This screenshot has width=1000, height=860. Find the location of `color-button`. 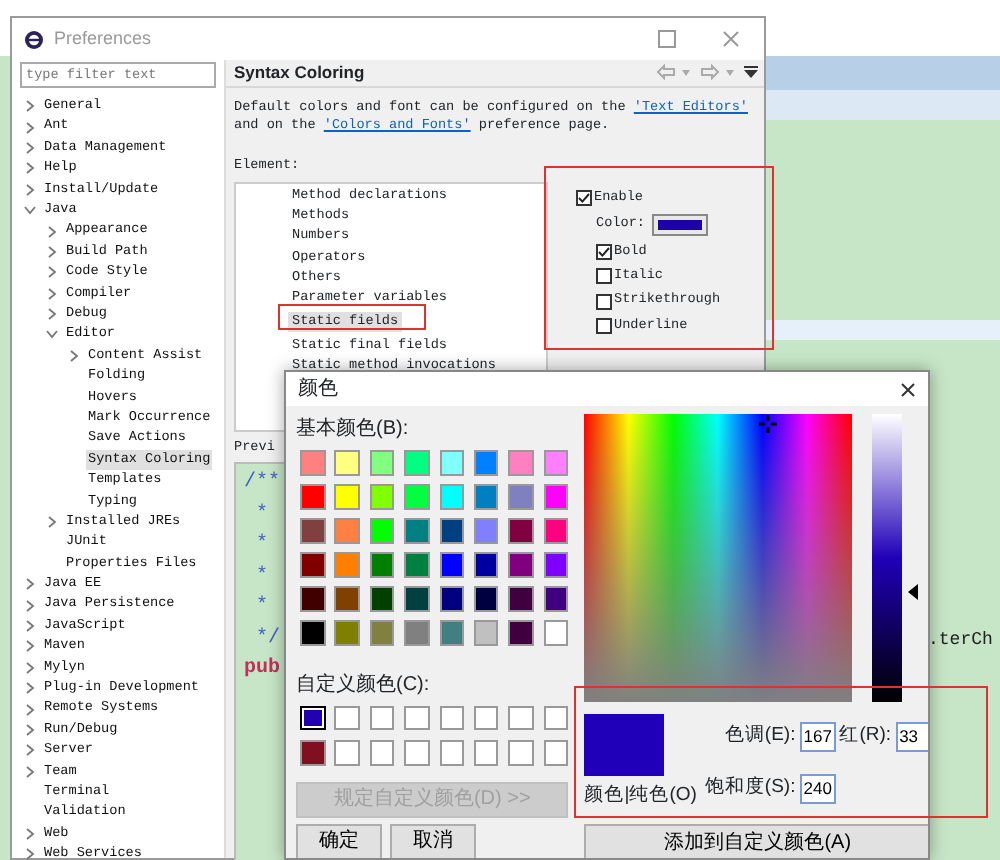

color-button is located at coordinates (680, 225).